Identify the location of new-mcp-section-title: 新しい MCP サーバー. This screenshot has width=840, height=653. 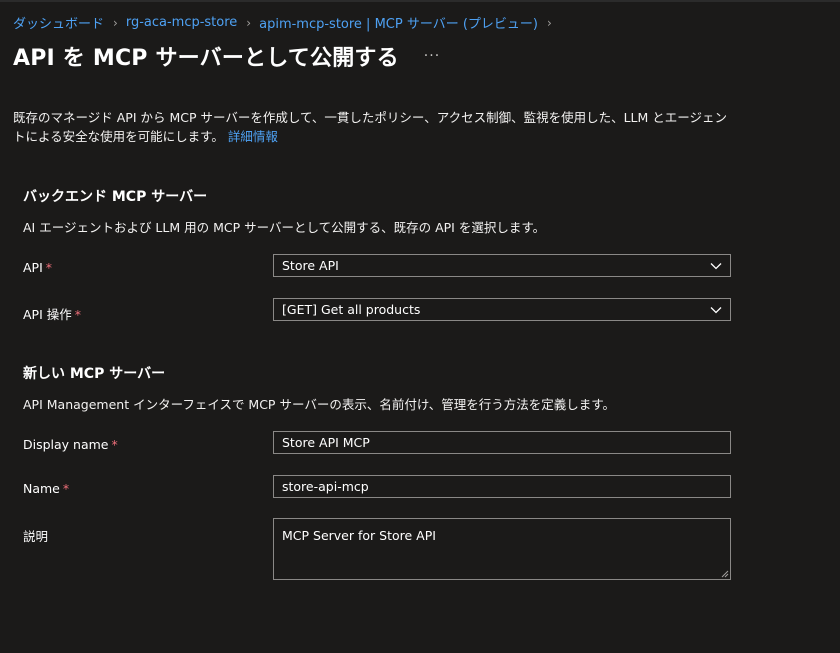
(94, 374).